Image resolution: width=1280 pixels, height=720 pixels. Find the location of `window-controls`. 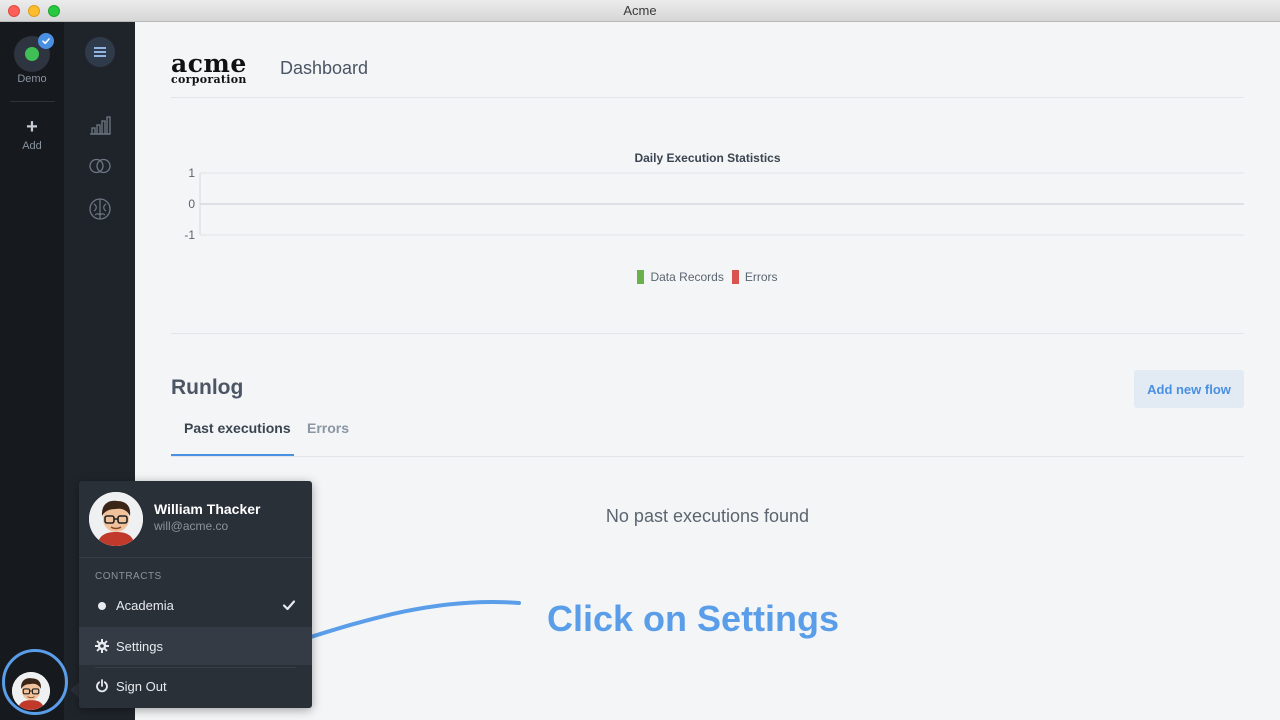

window-controls is located at coordinates (34, 11).